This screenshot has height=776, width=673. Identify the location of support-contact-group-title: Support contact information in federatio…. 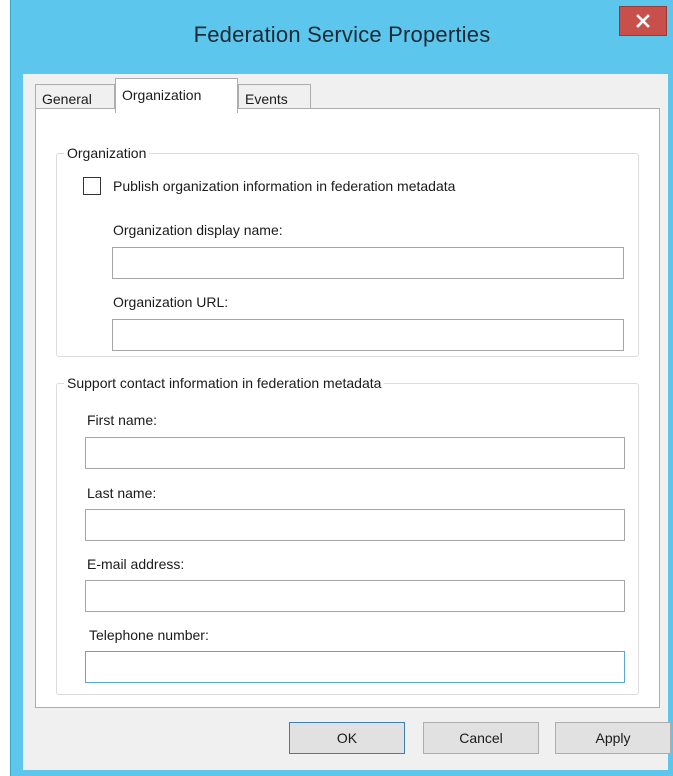
(224, 383).